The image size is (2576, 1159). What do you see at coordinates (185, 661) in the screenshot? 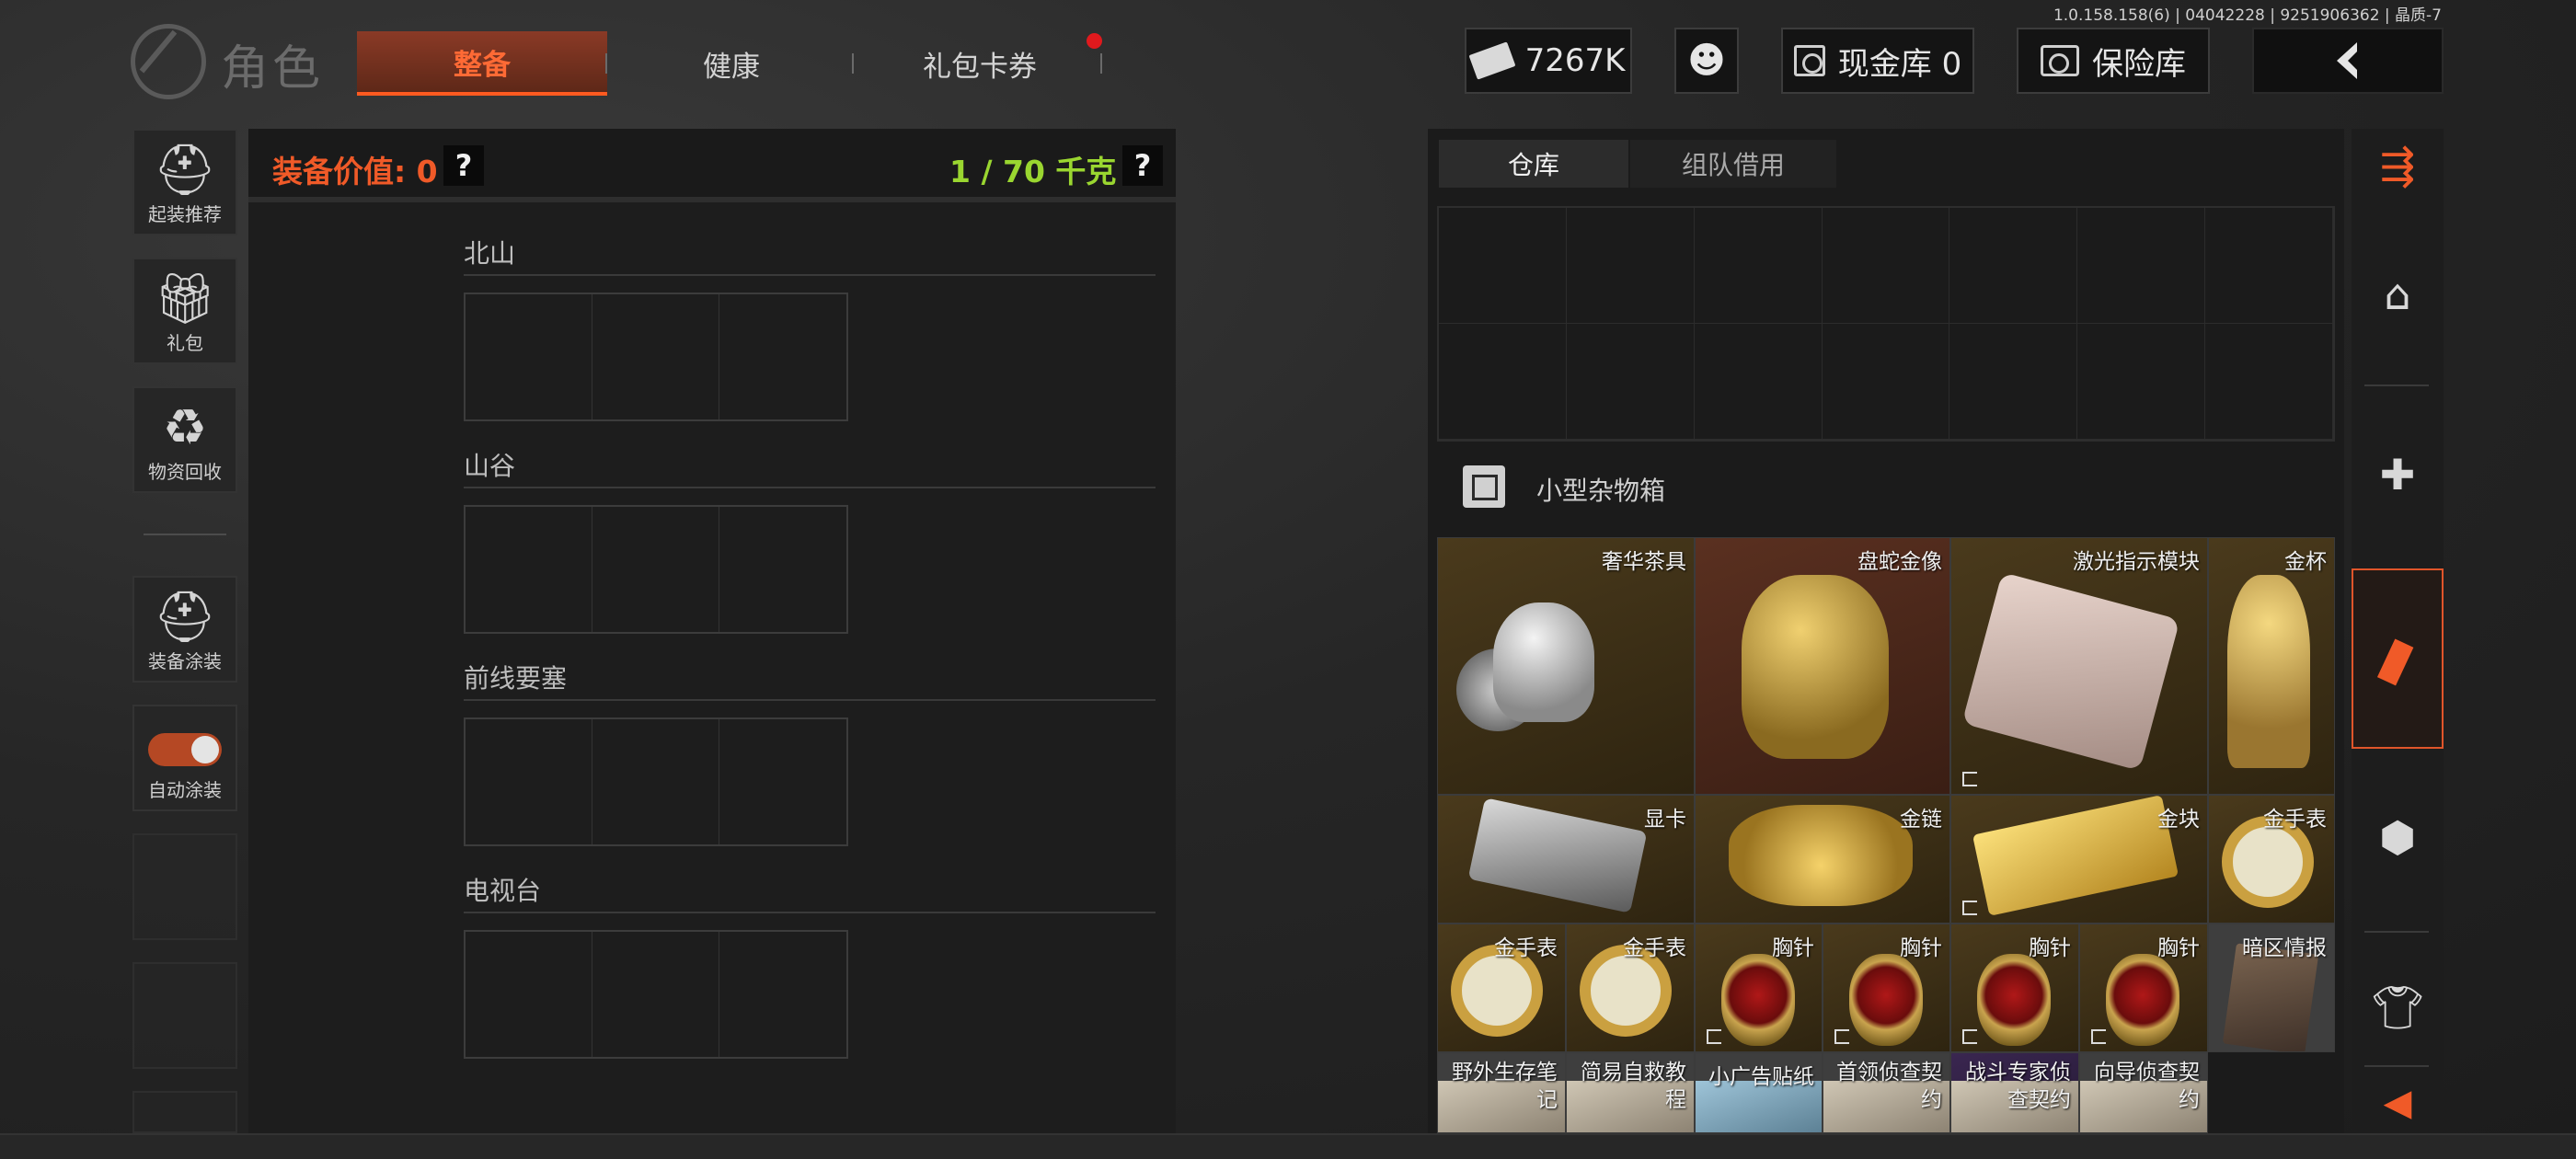
I see `sidebar-item-label: 装备涂装` at bounding box center [185, 661].